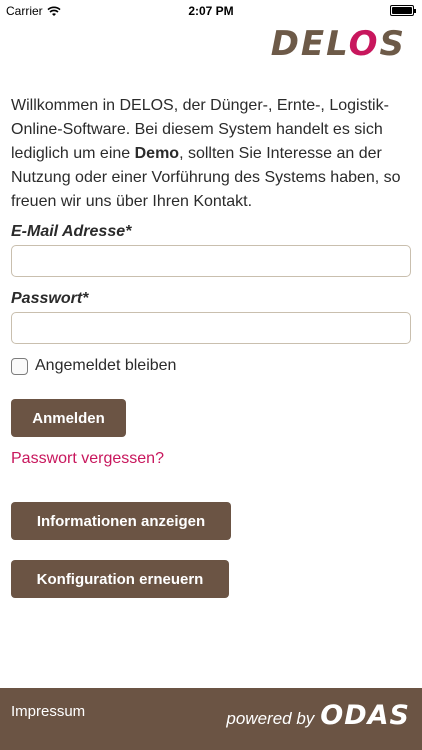 The image size is (422, 750). I want to click on status-bar: Carrier 2:07 PM, so click(211, 11).